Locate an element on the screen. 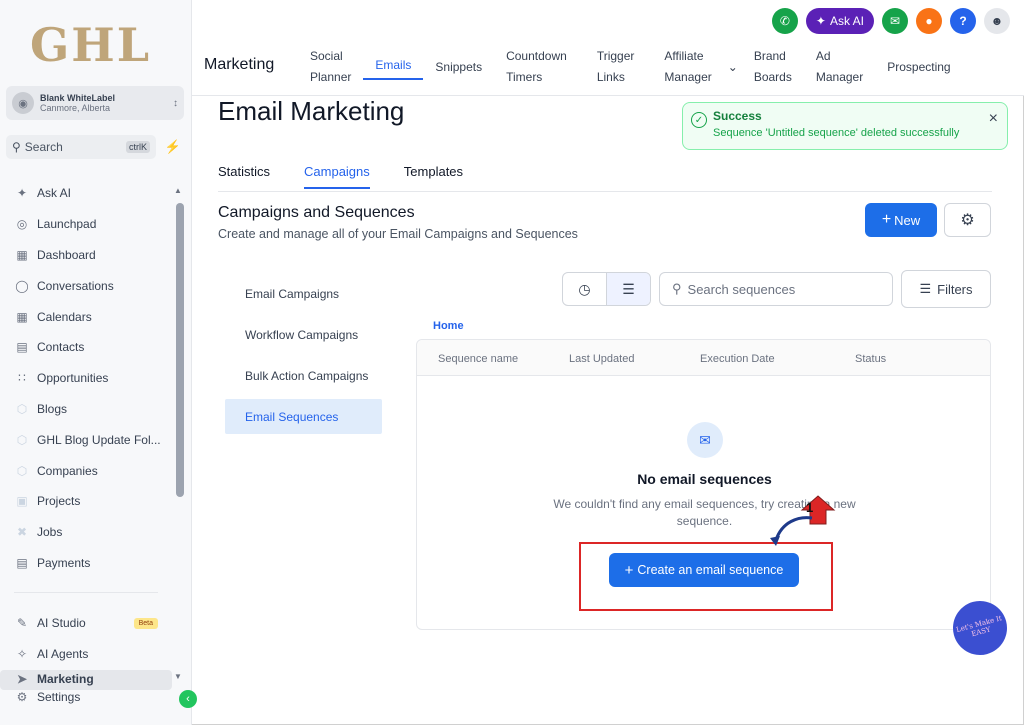 This screenshot has height=725, width=1024. tab-brand-boards: Brand Boards is located at coordinates (773, 67).